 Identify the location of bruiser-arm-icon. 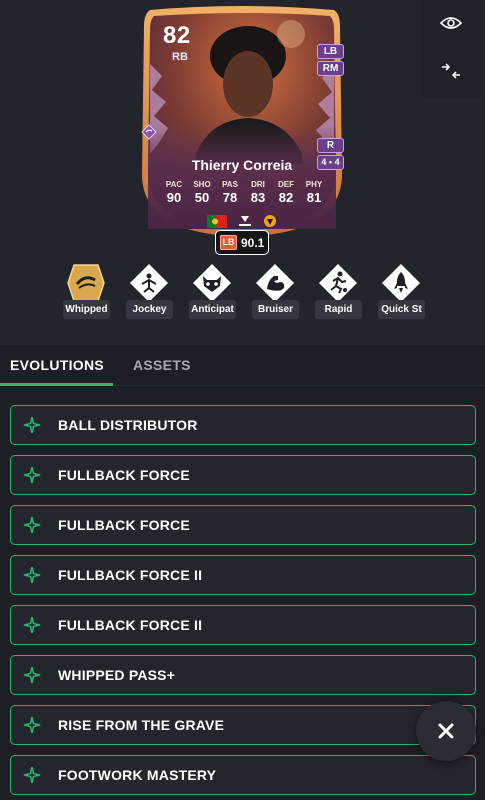
(275, 283).